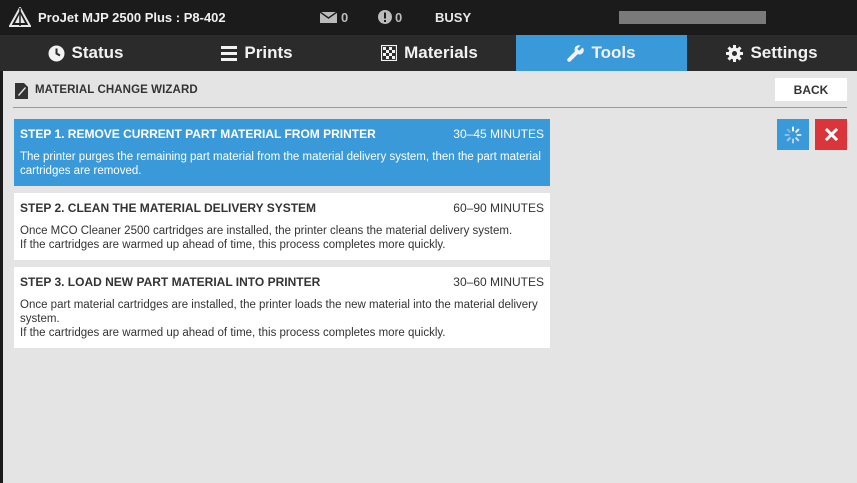 This screenshot has height=483, width=857. I want to click on progress-fill, so click(692, 17).